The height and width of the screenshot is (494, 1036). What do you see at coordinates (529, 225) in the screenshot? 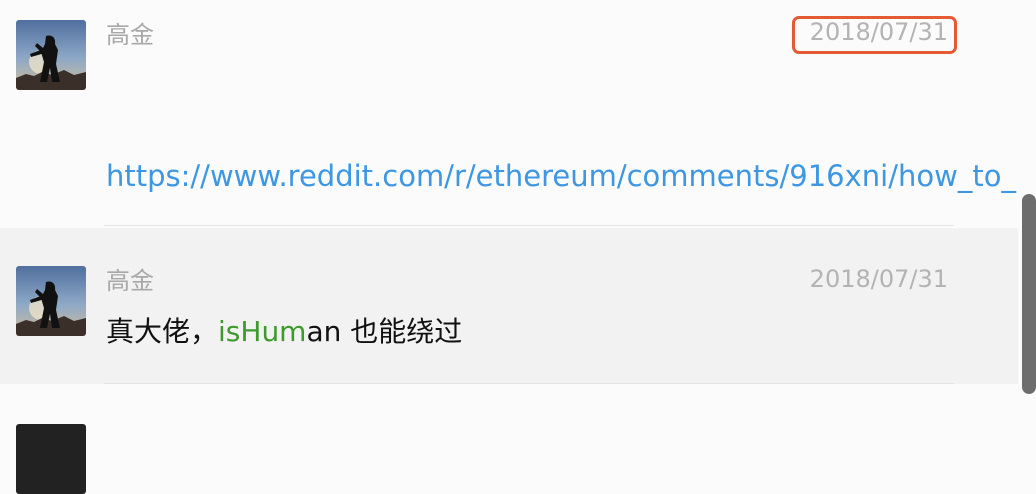
I see `message-separator` at bounding box center [529, 225].